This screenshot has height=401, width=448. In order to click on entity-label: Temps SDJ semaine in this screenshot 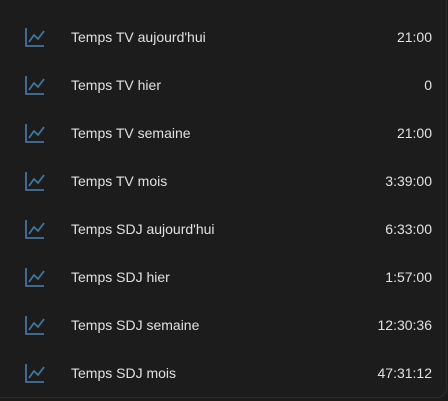, I will do `click(135, 325)`.